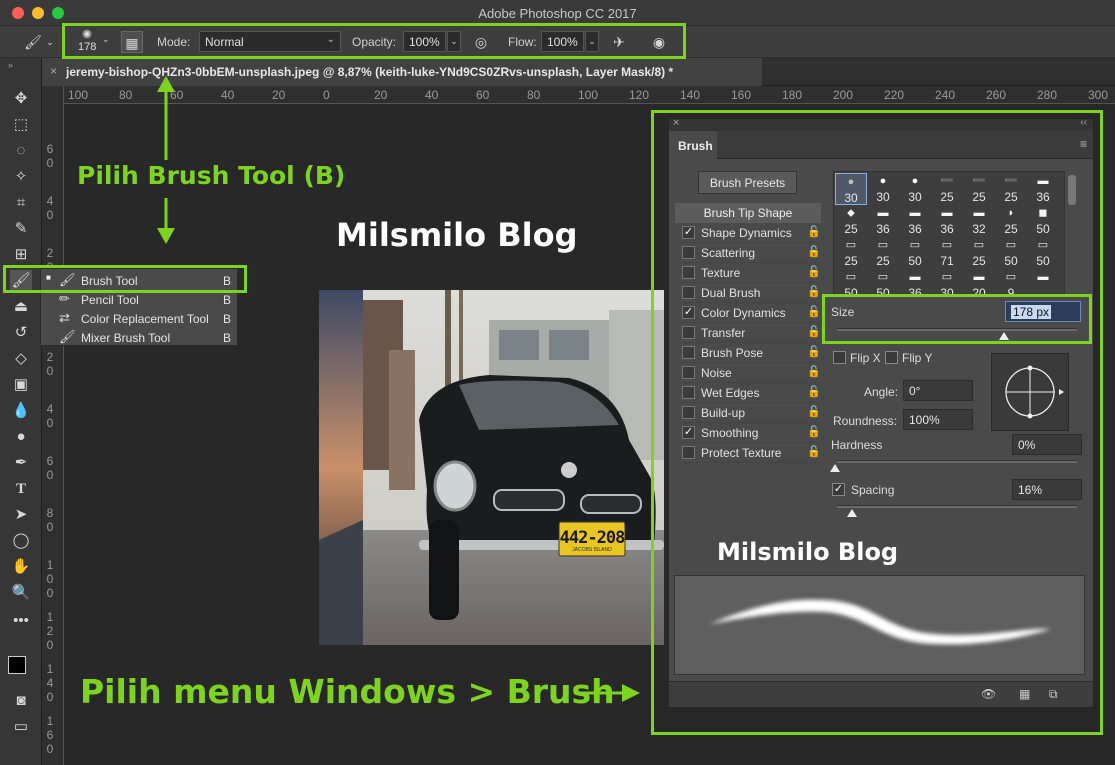 The height and width of the screenshot is (765, 1115). I want to click on blog-watermark: Milsmilo Blog, so click(457, 235).